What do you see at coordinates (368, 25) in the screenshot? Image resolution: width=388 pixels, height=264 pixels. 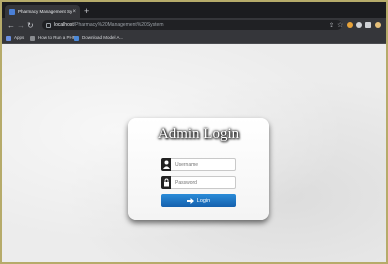 I see `sidebar-icon` at bounding box center [368, 25].